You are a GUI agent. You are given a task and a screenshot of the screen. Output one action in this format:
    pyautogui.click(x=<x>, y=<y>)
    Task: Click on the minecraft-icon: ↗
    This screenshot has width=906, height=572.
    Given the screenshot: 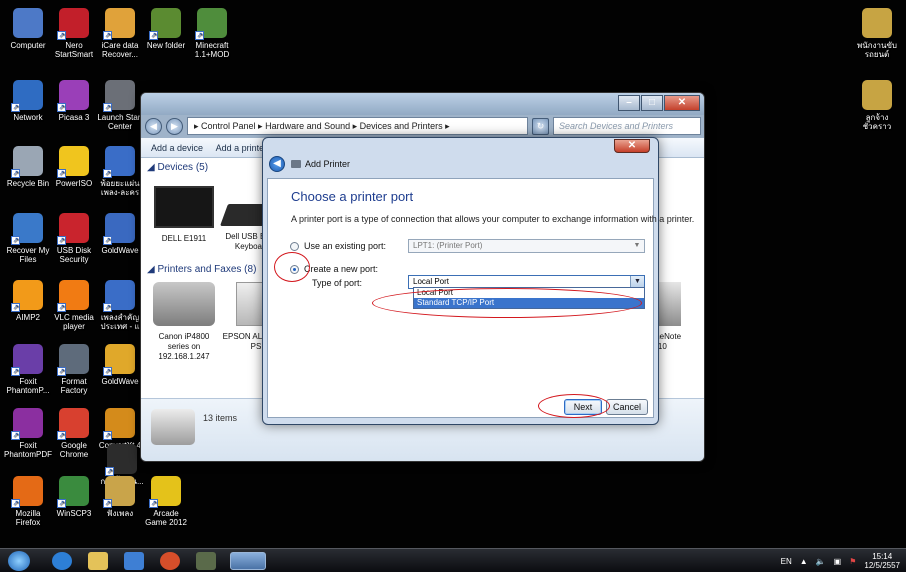 What is the action you would take?
    pyautogui.click(x=211, y=24)
    